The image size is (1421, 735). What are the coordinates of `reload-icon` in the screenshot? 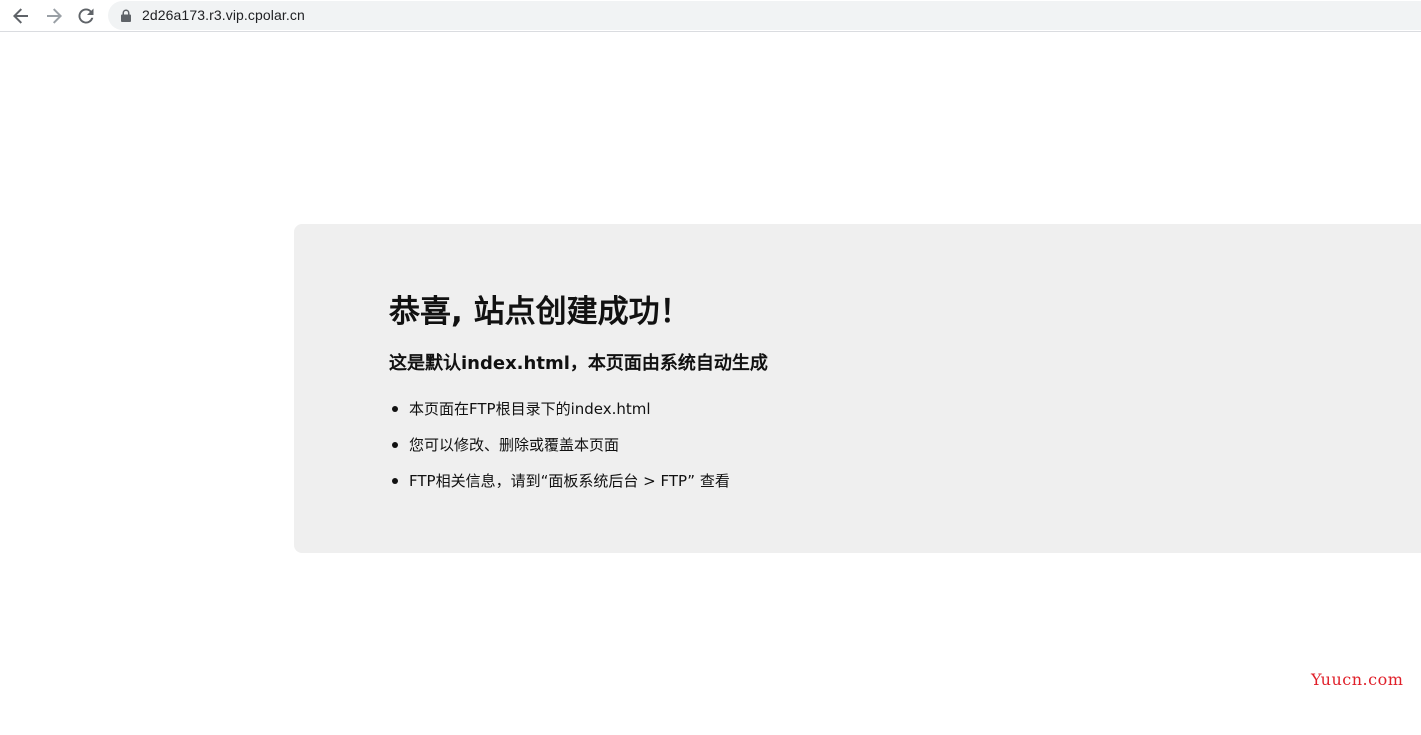 It's located at (86, 16).